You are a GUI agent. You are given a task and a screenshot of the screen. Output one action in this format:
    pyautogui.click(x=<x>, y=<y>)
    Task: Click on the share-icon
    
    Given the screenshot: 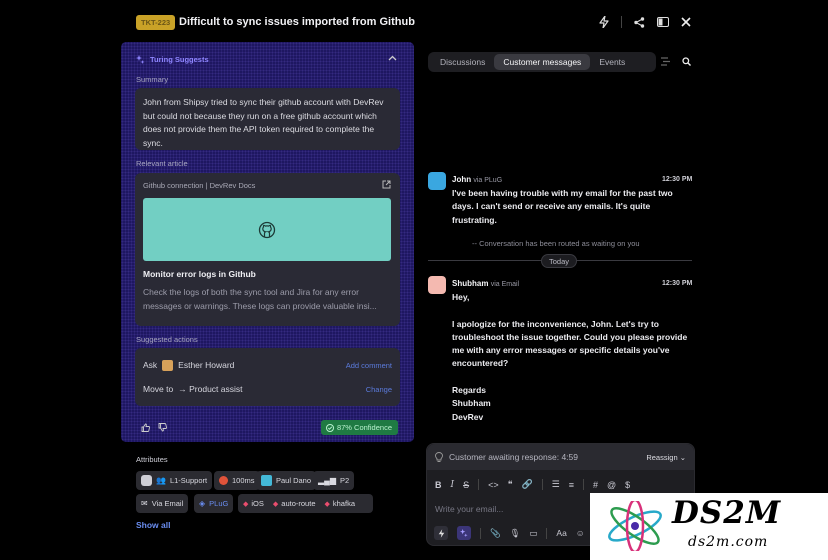 What is the action you would take?
    pyautogui.click(x=639, y=22)
    